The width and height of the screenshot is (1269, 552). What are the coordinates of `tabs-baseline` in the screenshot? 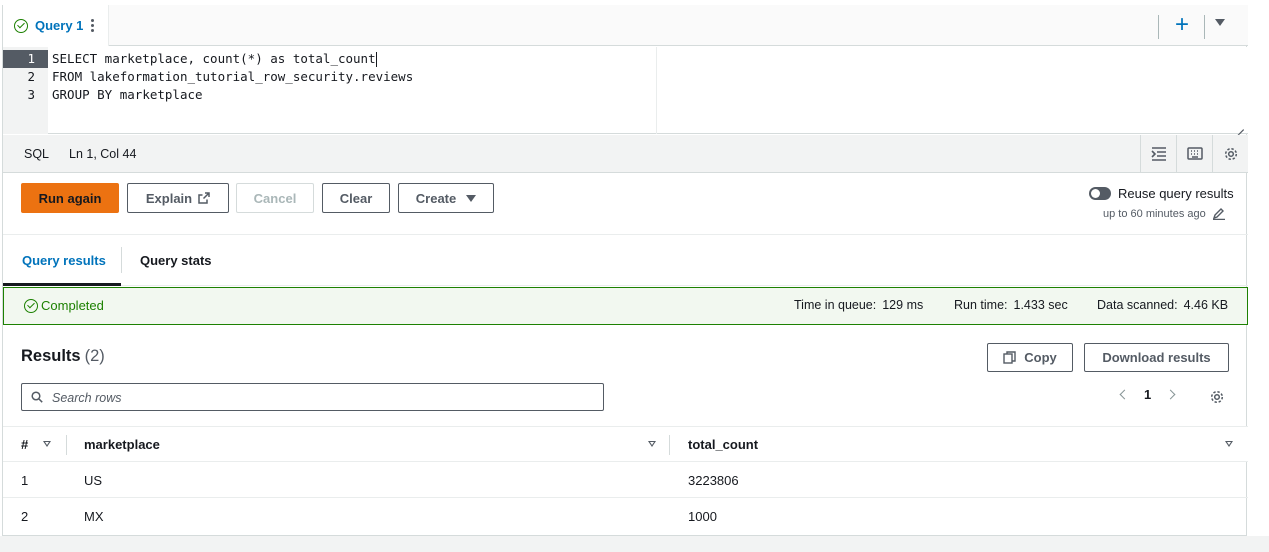 It's located at (625, 285).